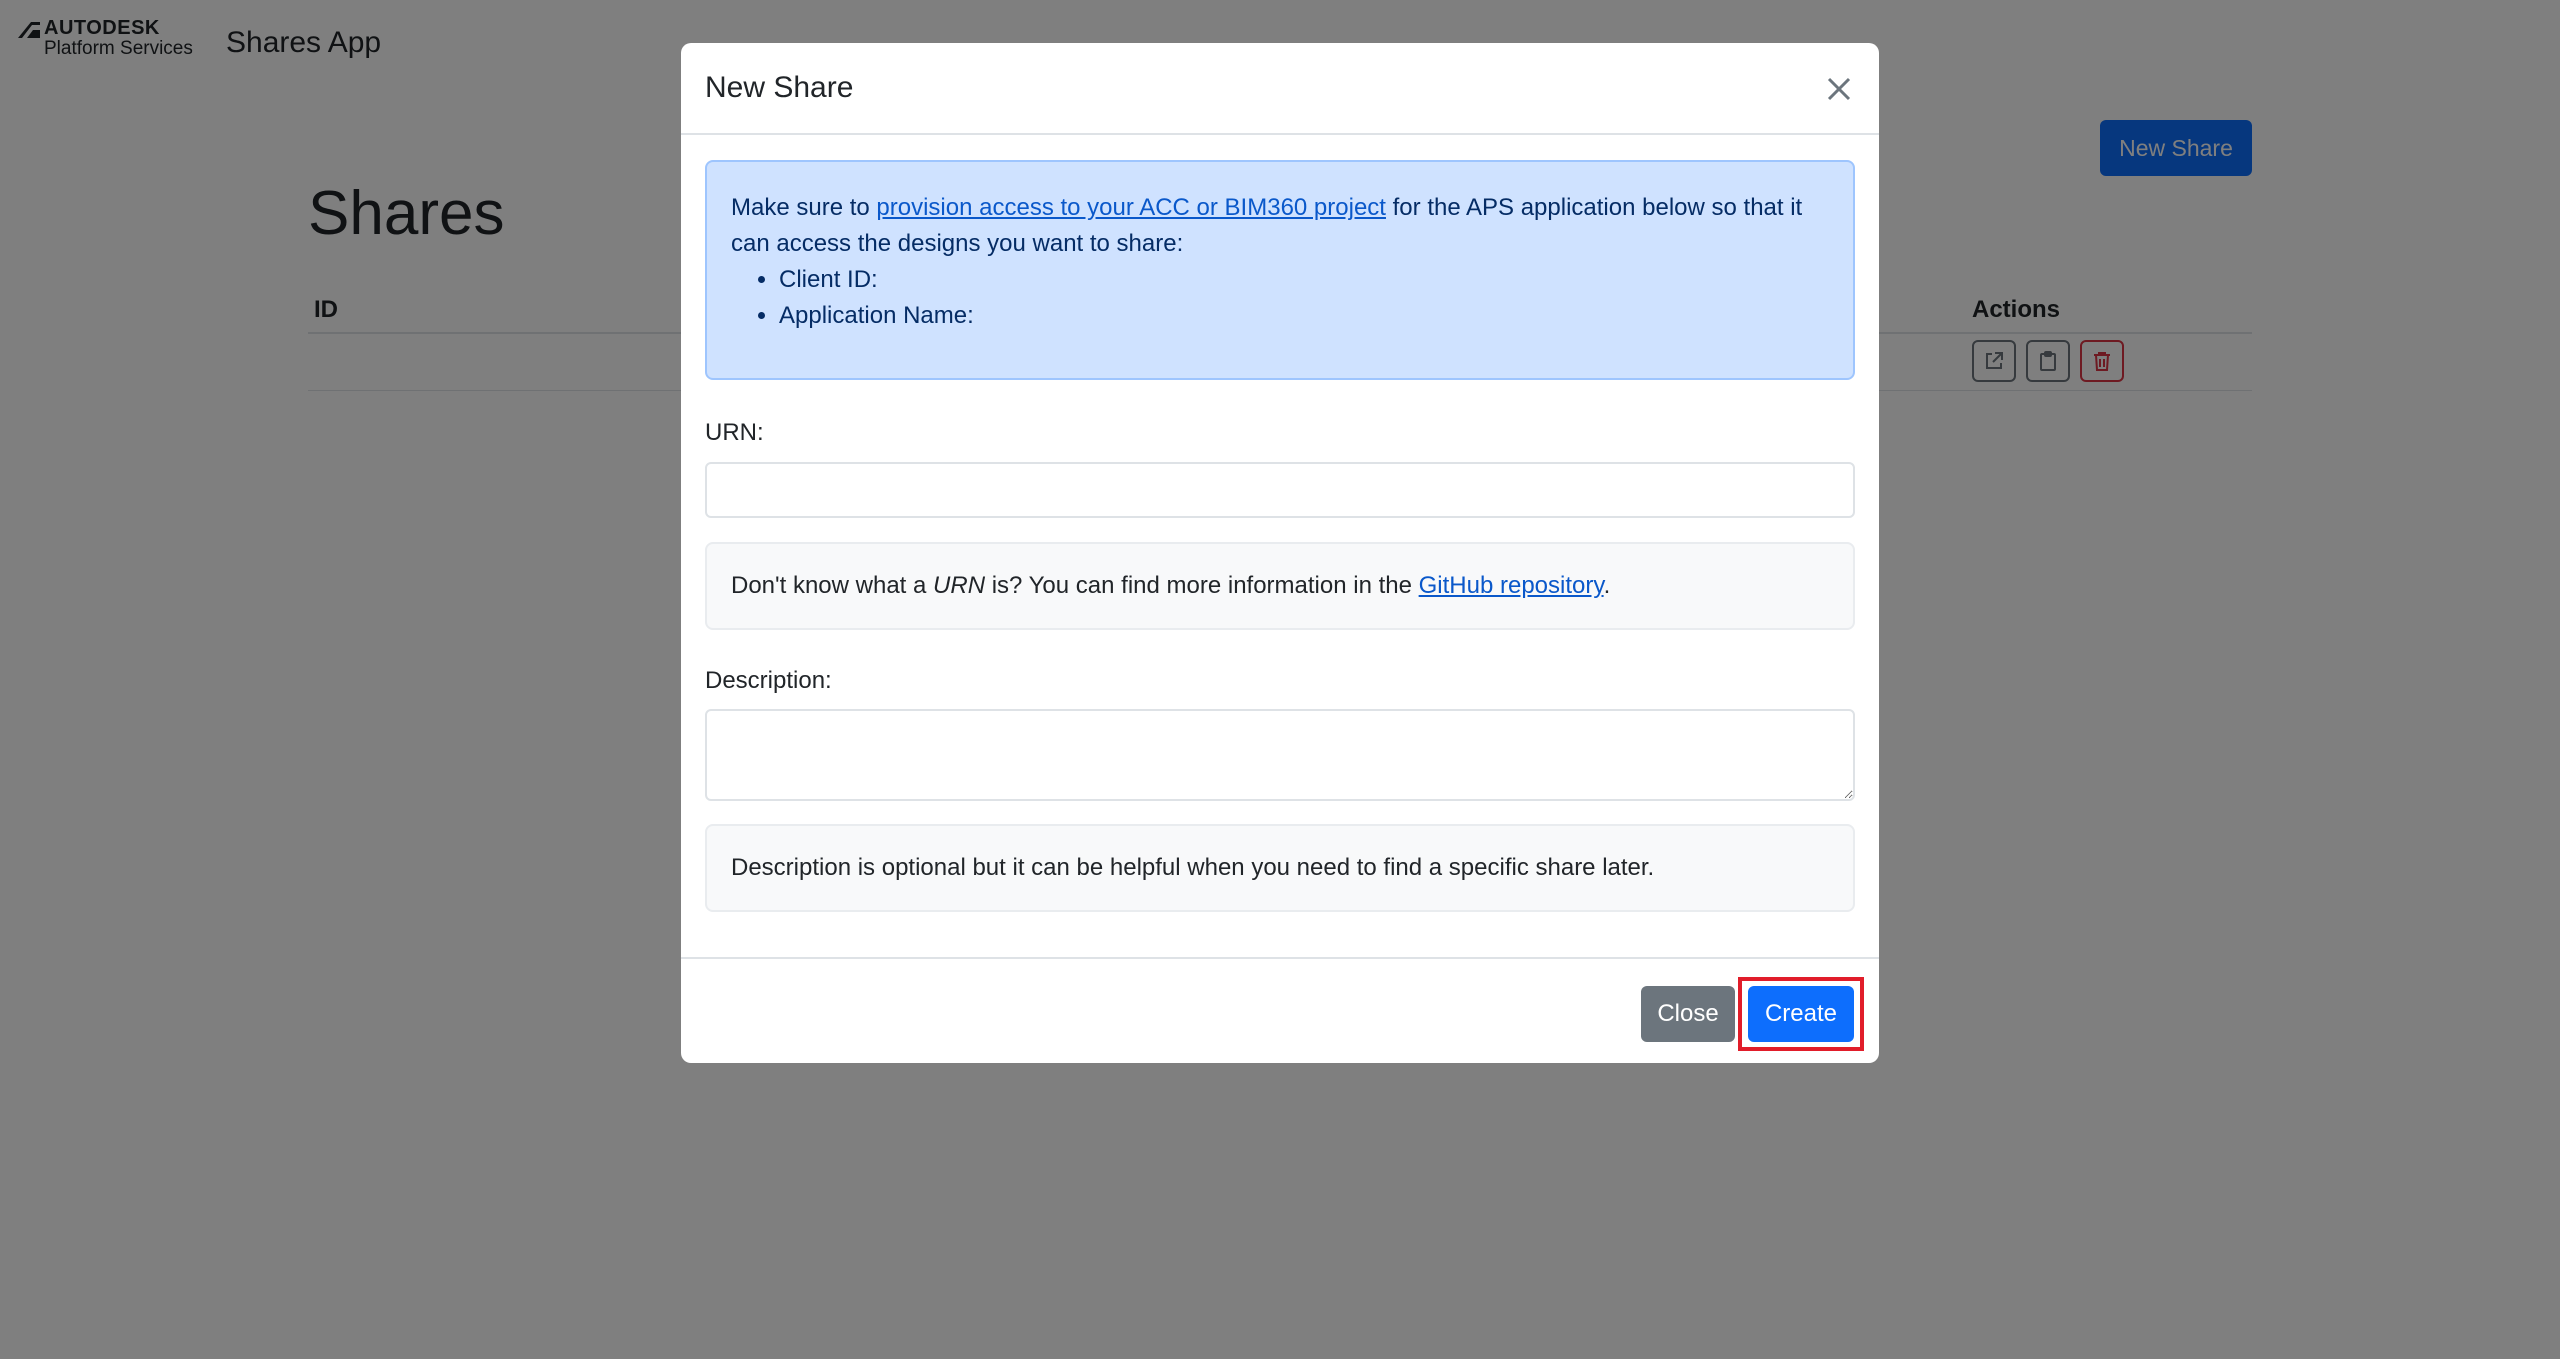 This screenshot has height=1359, width=2560. I want to click on modal-header: New Share, so click(1280, 89).